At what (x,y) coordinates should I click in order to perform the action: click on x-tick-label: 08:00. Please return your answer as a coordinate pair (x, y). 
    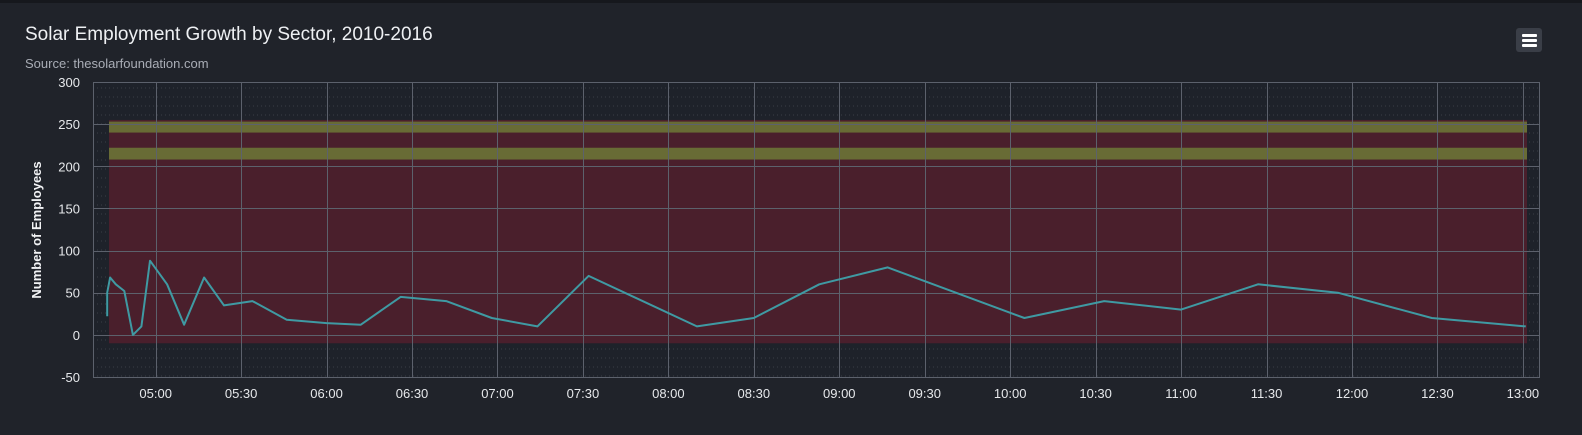
    Looking at the image, I should click on (668, 393).